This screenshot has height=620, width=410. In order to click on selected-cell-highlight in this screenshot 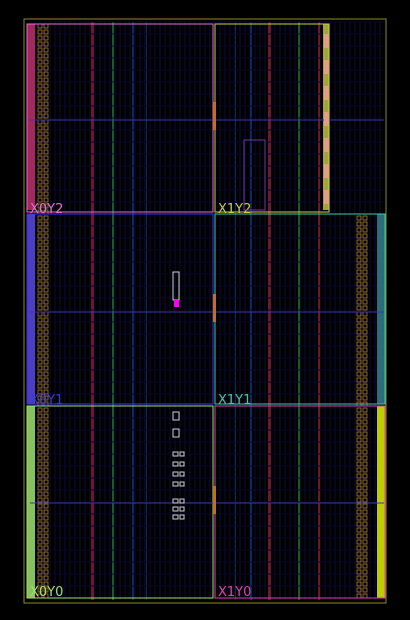, I will do `click(176, 303)`.